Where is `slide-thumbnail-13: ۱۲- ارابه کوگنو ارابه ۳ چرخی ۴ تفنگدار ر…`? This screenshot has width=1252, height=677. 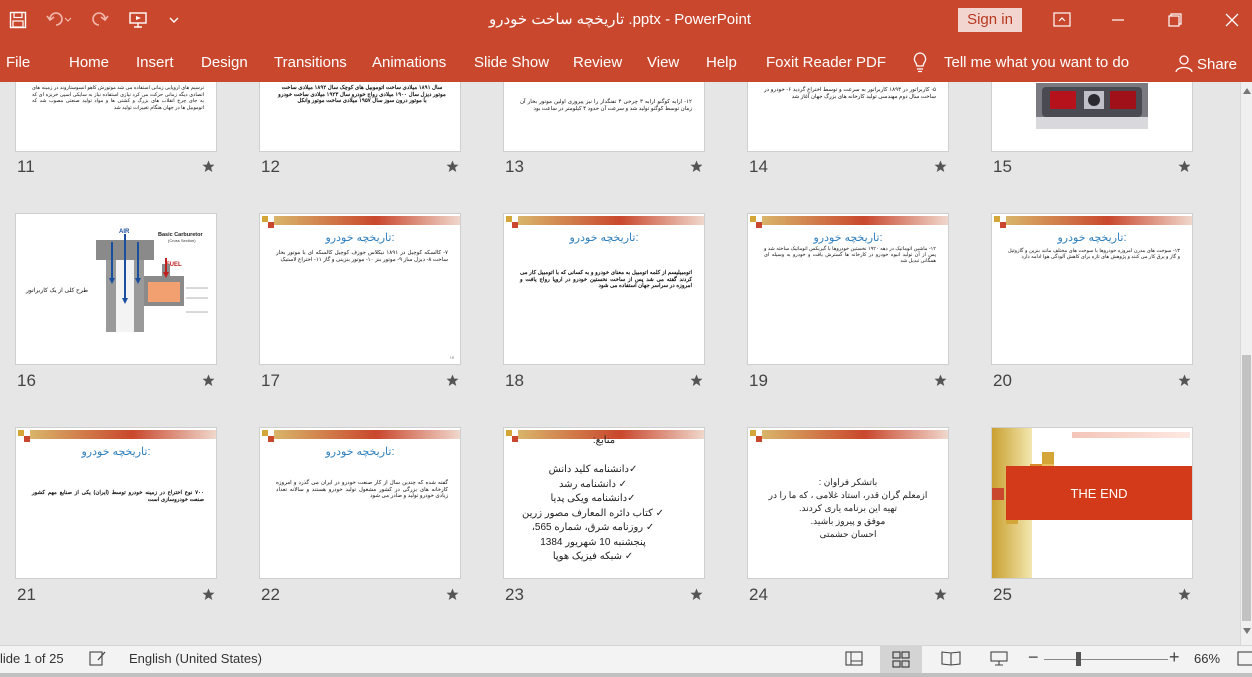 slide-thumbnail-13: ۱۲- ارابه کوگنو ارابه ۳ چرخی ۴ تفنگدار ر… is located at coordinates (604, 117).